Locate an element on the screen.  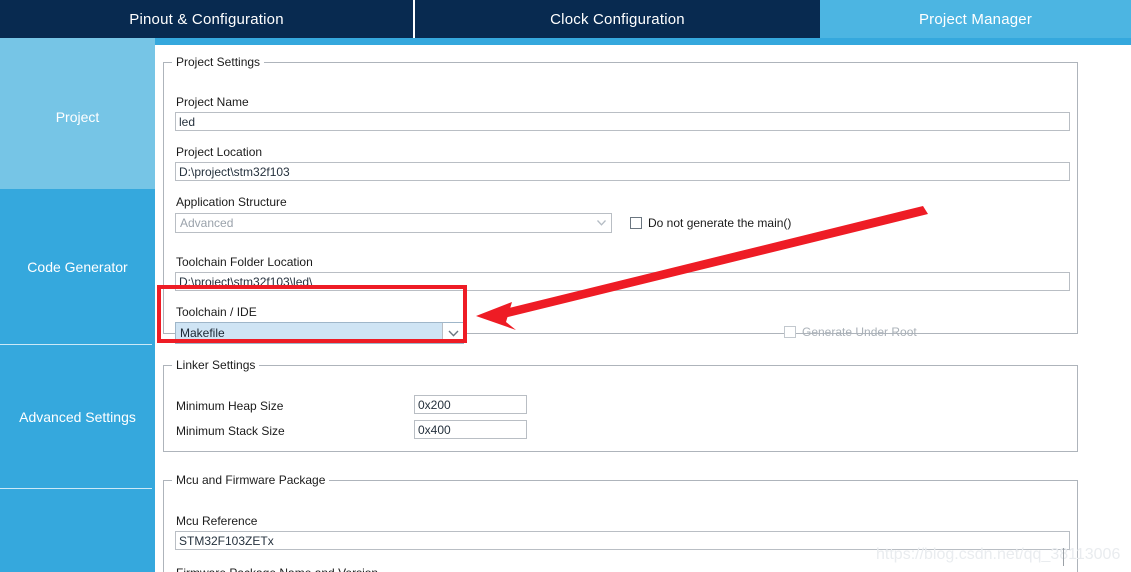
project-name-label: Project Name is located at coordinates (212, 102).